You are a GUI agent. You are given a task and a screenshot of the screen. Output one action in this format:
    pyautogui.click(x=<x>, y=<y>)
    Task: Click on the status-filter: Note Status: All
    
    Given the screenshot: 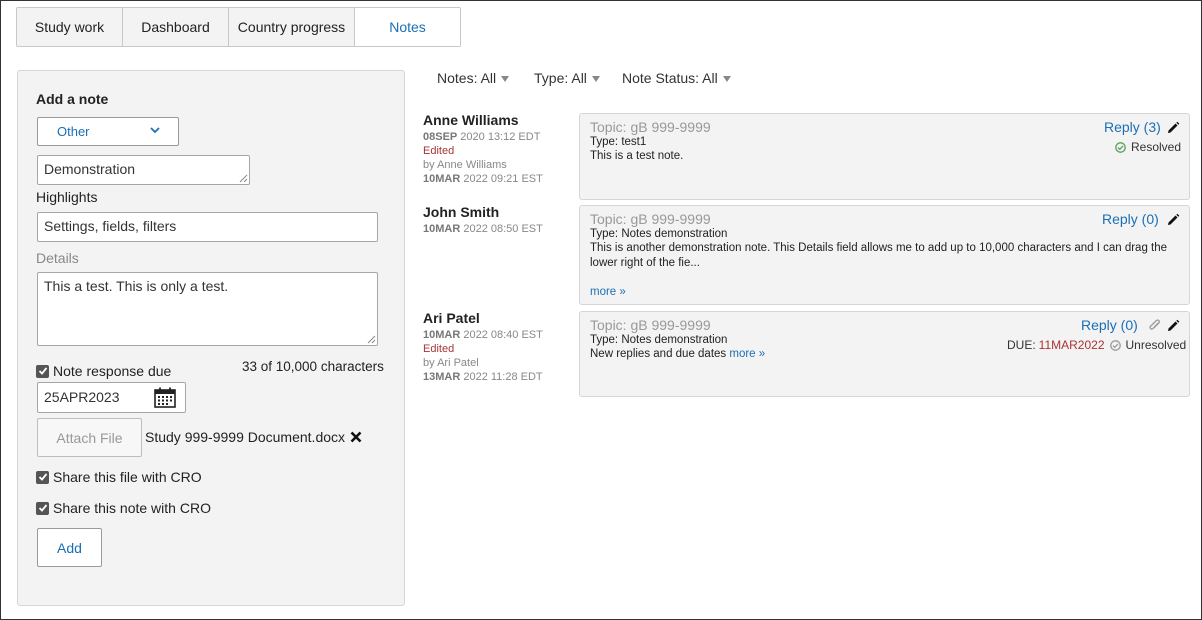 What is the action you would take?
    pyautogui.click(x=676, y=78)
    